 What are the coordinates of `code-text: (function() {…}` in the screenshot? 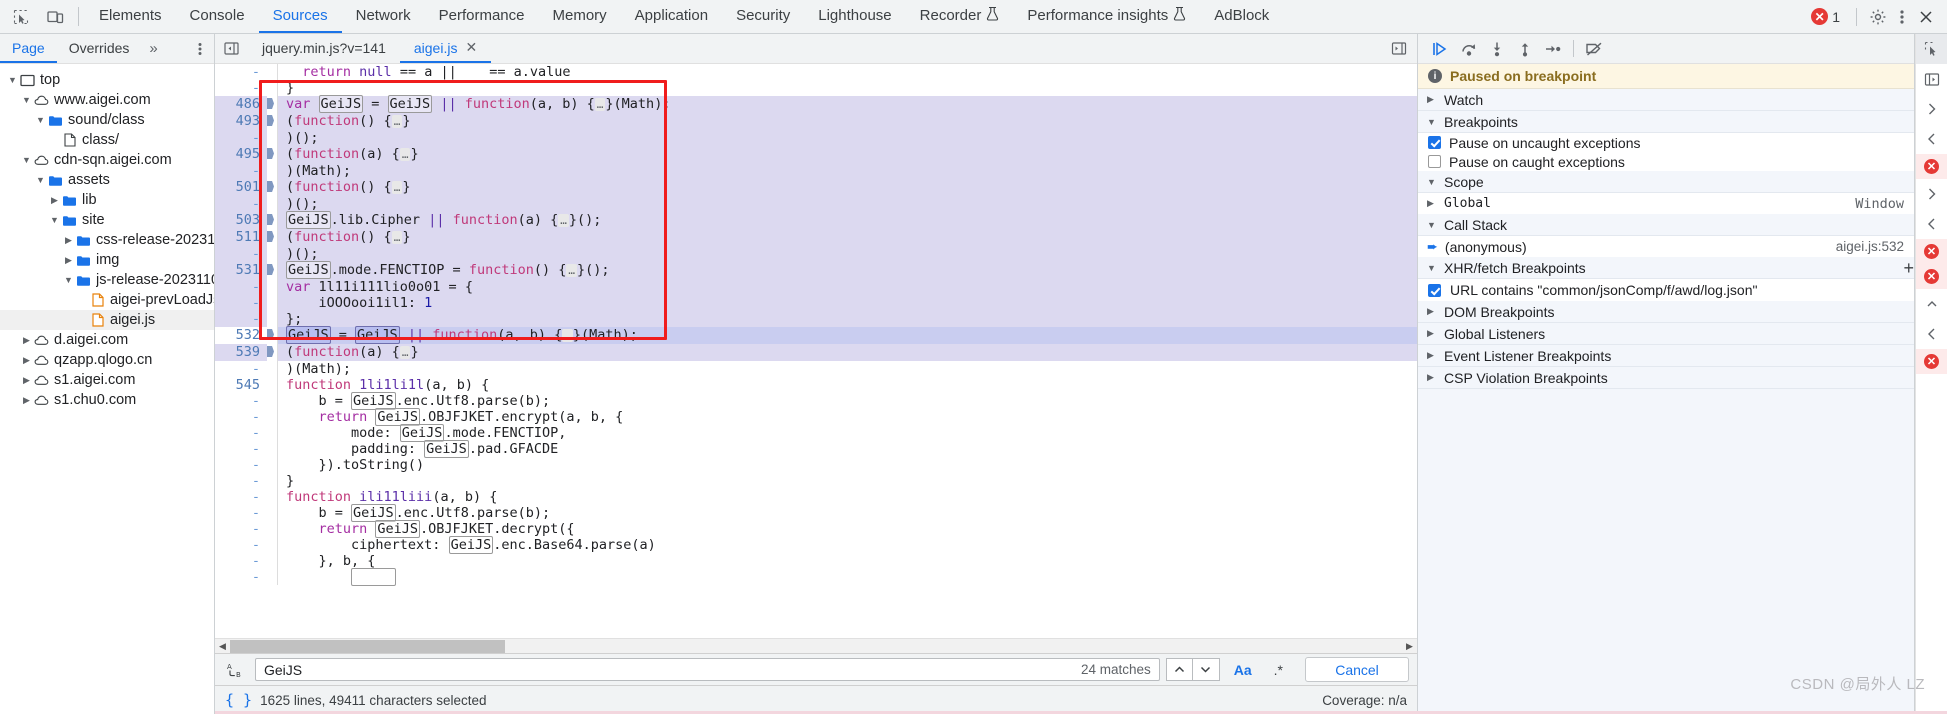 It's located at (847, 121).